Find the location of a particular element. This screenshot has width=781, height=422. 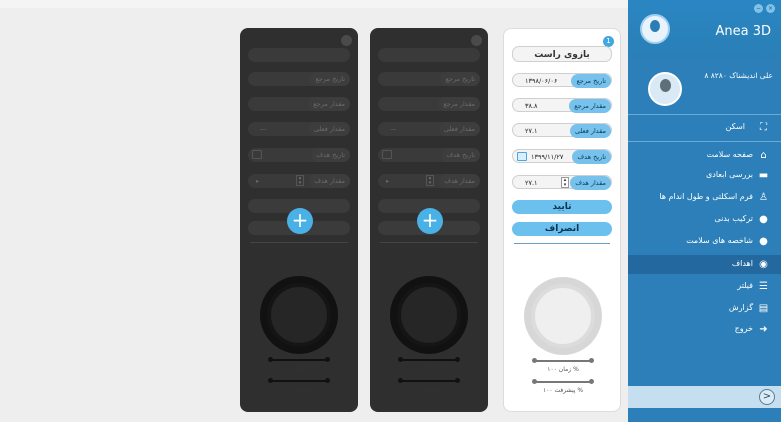

user-avatar is located at coordinates (665, 89).